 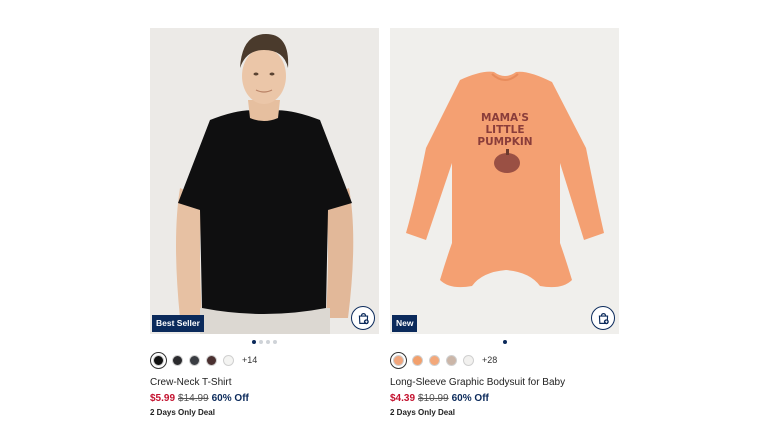 What do you see at coordinates (504, 399) in the screenshot?
I see `price-row: $4.39 $10.99 60% Off` at bounding box center [504, 399].